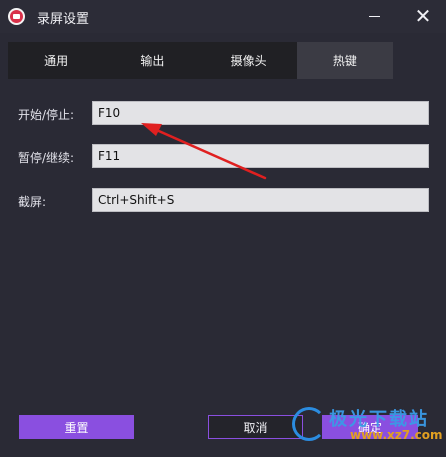 The image size is (446, 457). I want to click on close-icon: ✕, so click(423, 16).